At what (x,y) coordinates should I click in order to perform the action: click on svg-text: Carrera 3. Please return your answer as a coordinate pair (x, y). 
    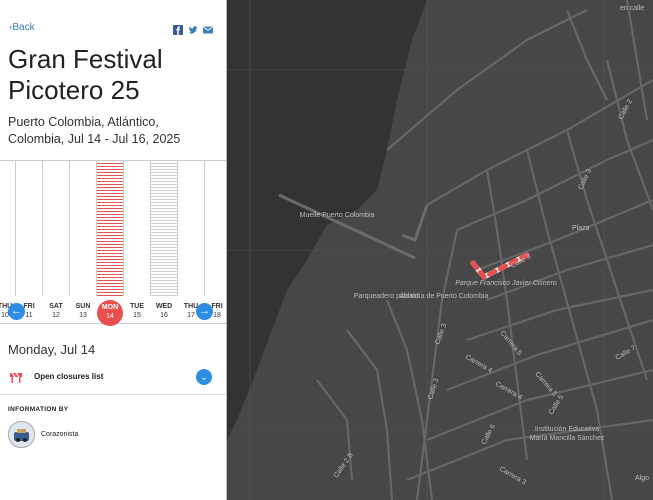
    Looking at the image, I should click on (512, 476).